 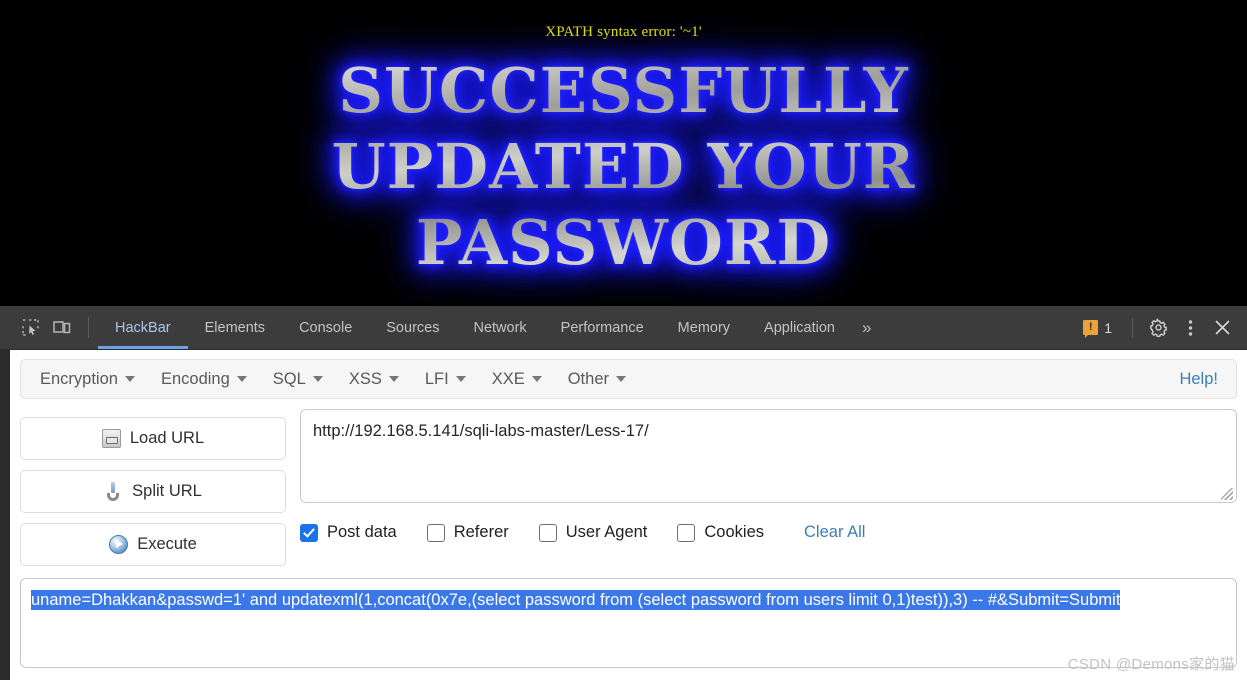 I want to click on menu-encoding-label: Encoding, so click(x=195, y=378).